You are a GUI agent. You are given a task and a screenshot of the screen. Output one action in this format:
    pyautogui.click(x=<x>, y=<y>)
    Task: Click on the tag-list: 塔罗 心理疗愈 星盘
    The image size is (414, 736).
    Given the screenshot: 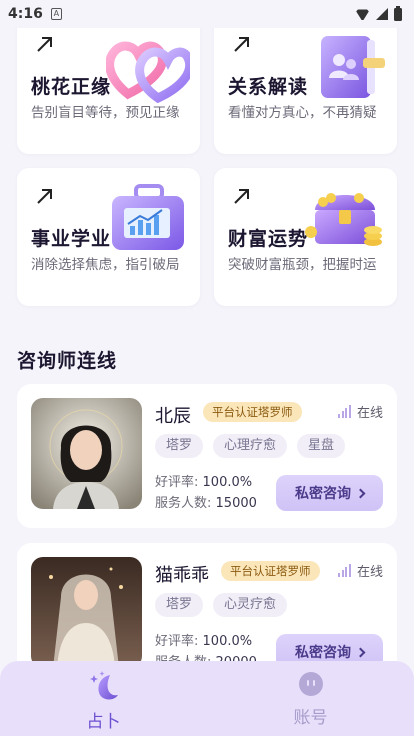 What is the action you would take?
    pyautogui.click(x=250, y=446)
    